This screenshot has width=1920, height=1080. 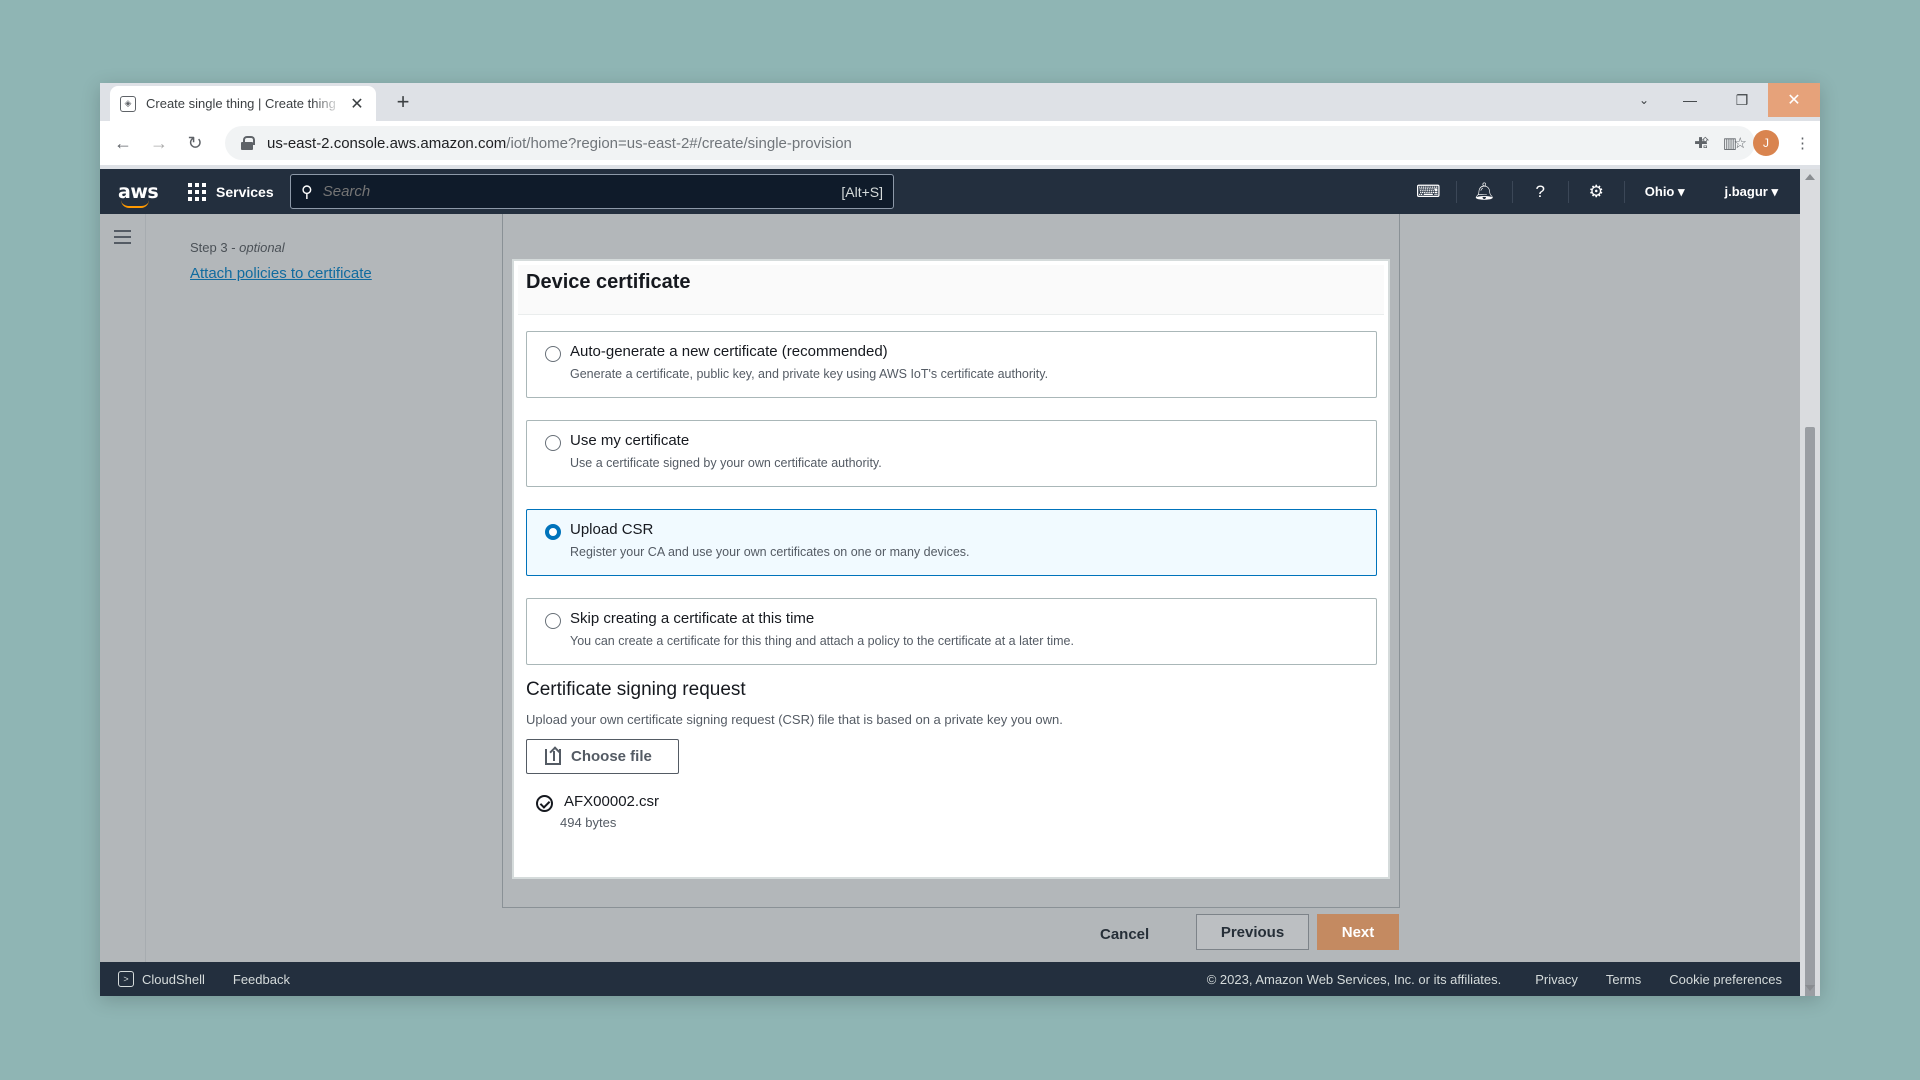 I want to click on help-icon: ?, so click(x=1541, y=191).